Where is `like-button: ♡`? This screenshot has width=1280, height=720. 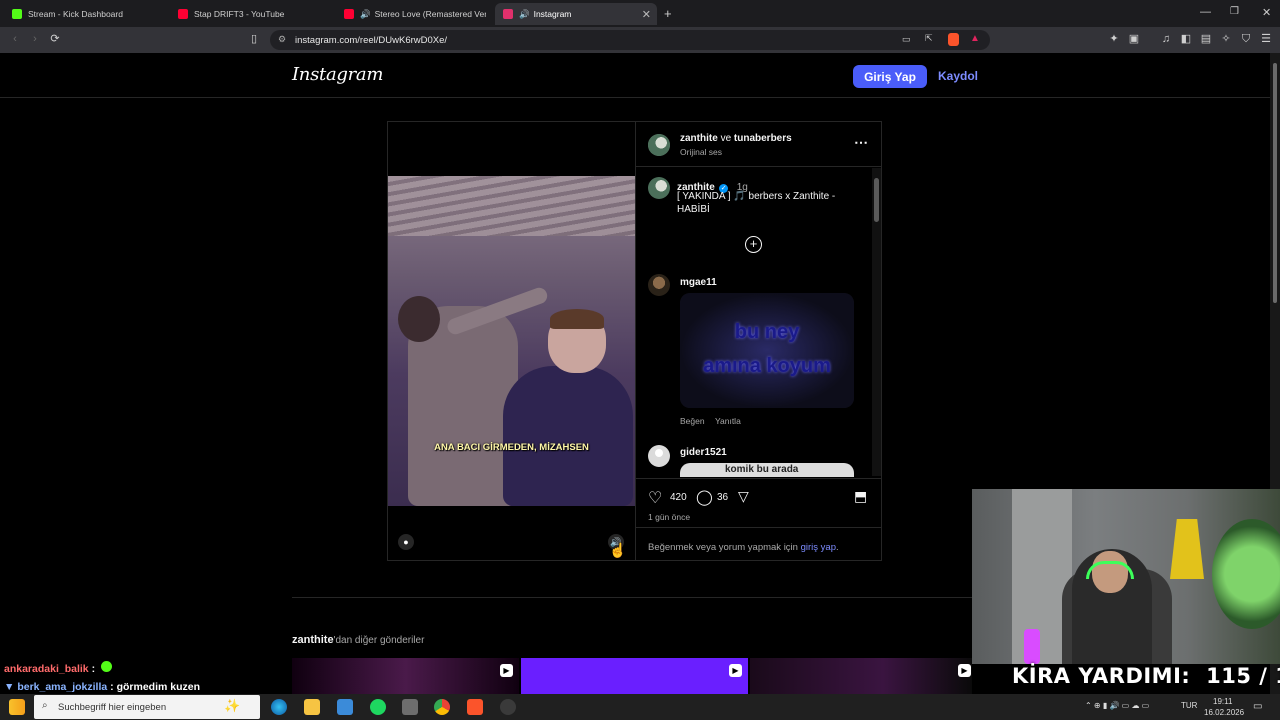 like-button: ♡ is located at coordinates (655, 498).